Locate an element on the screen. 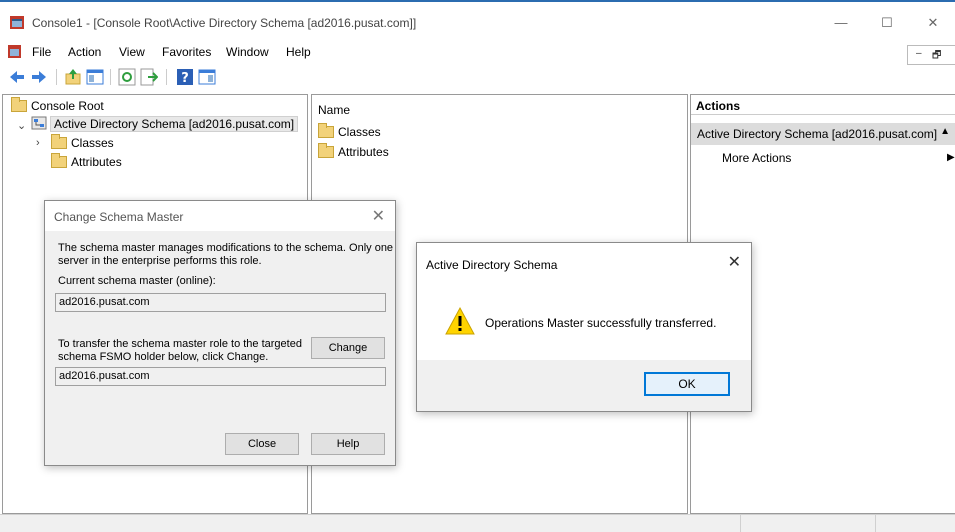 This screenshot has height=532, width=955. up-icon is located at coordinates (73, 77).